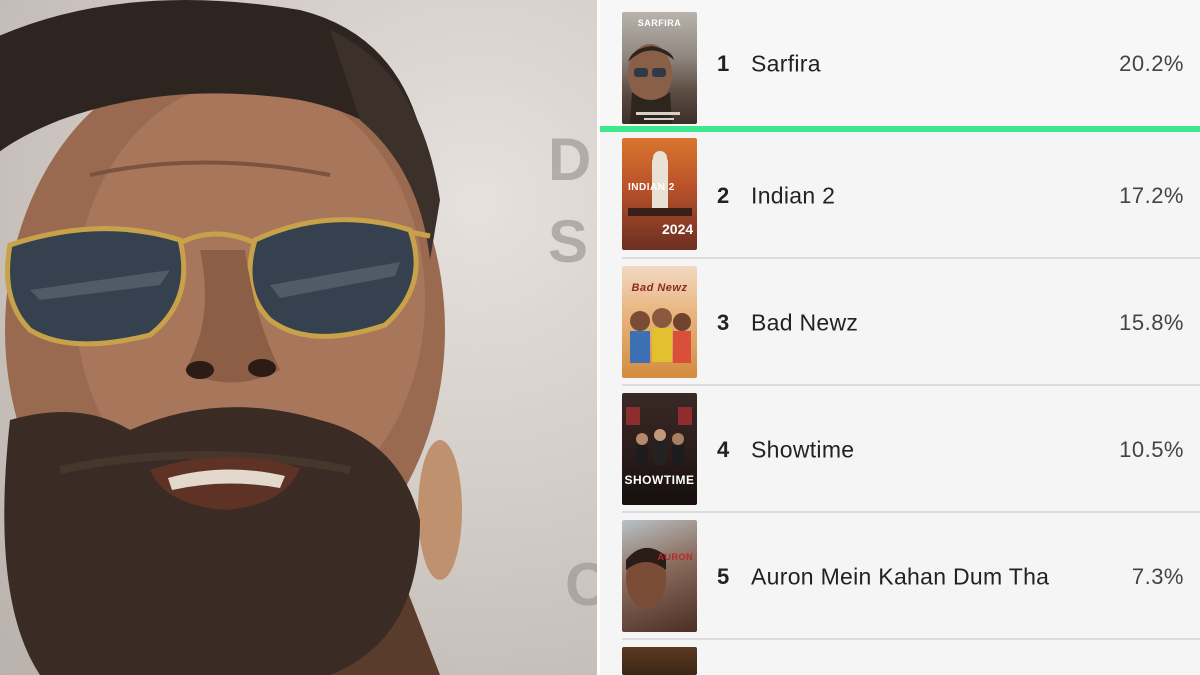 This screenshot has width=1200, height=675. I want to click on poster-title: Bad Newz, so click(659, 288).